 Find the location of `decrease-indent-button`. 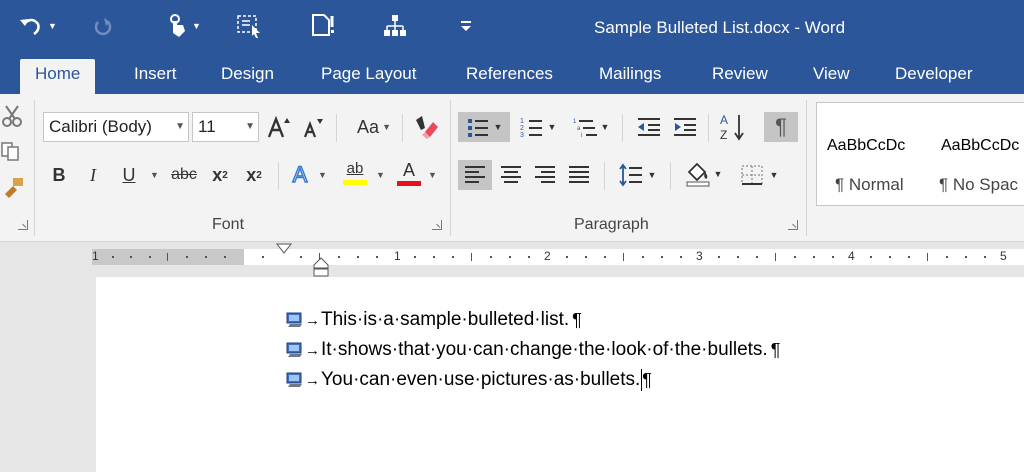

decrease-indent-button is located at coordinates (649, 127).